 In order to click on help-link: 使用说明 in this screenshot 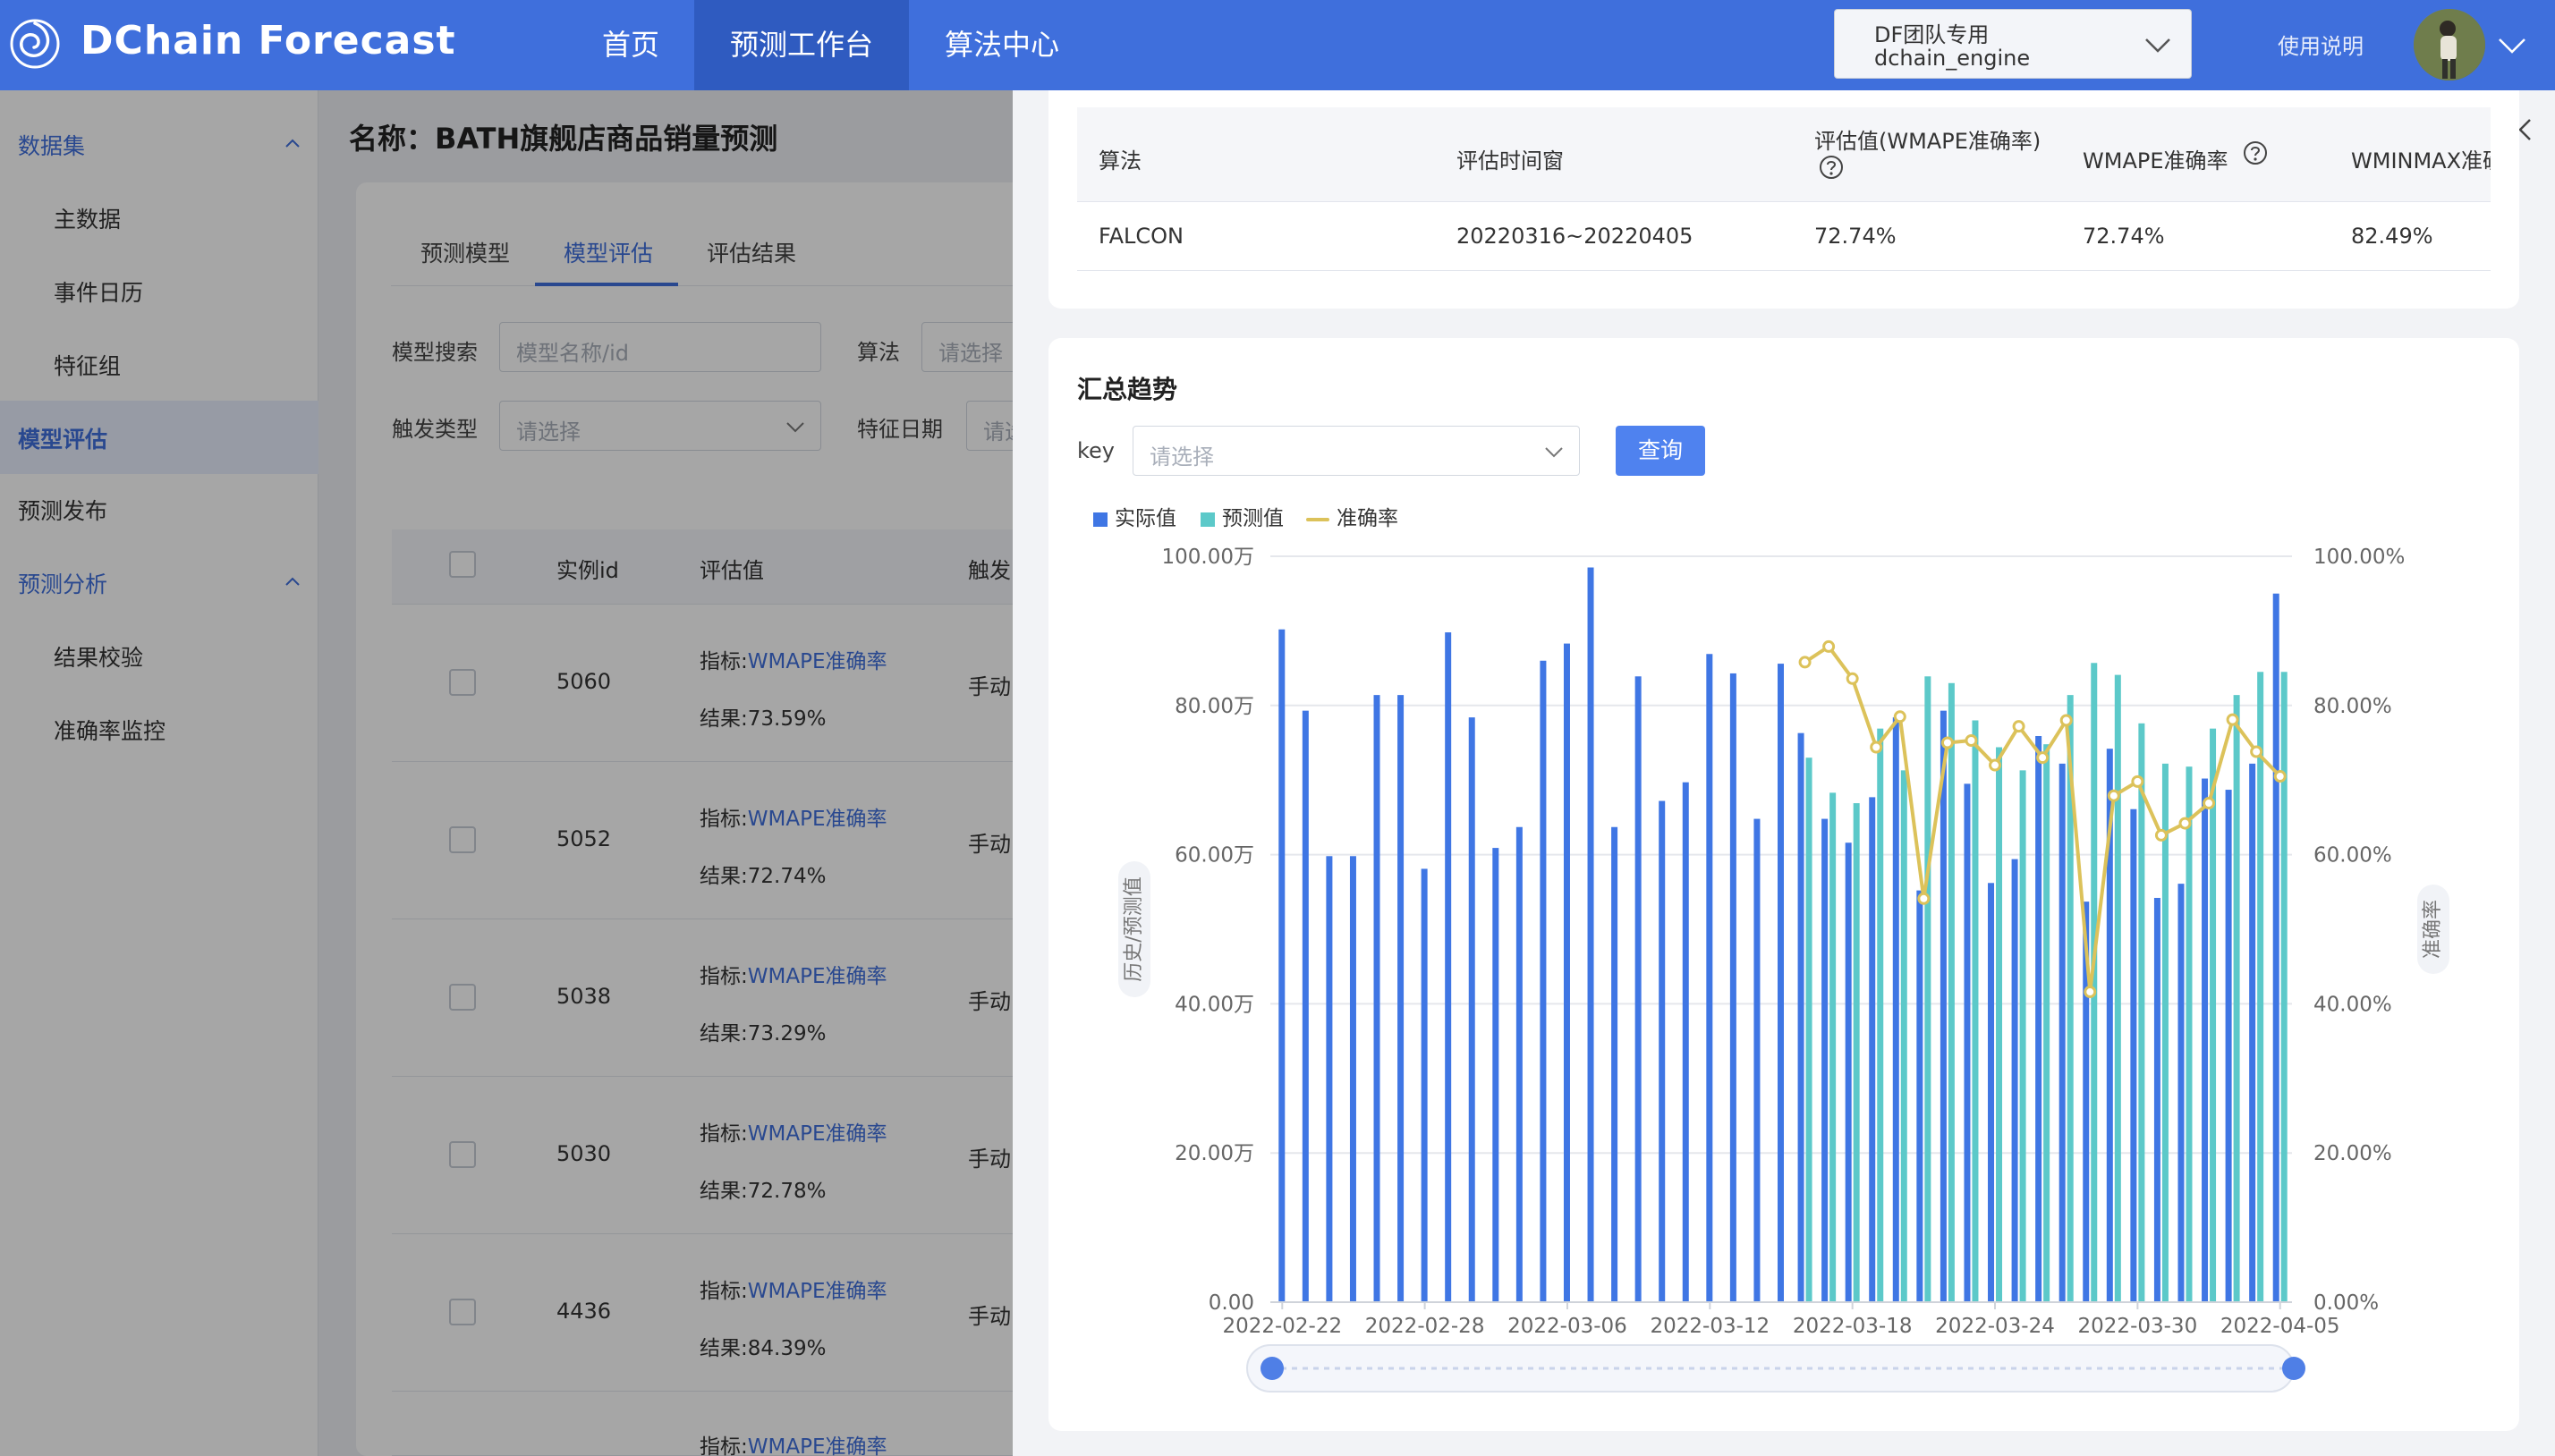, I will do `click(2321, 44)`.